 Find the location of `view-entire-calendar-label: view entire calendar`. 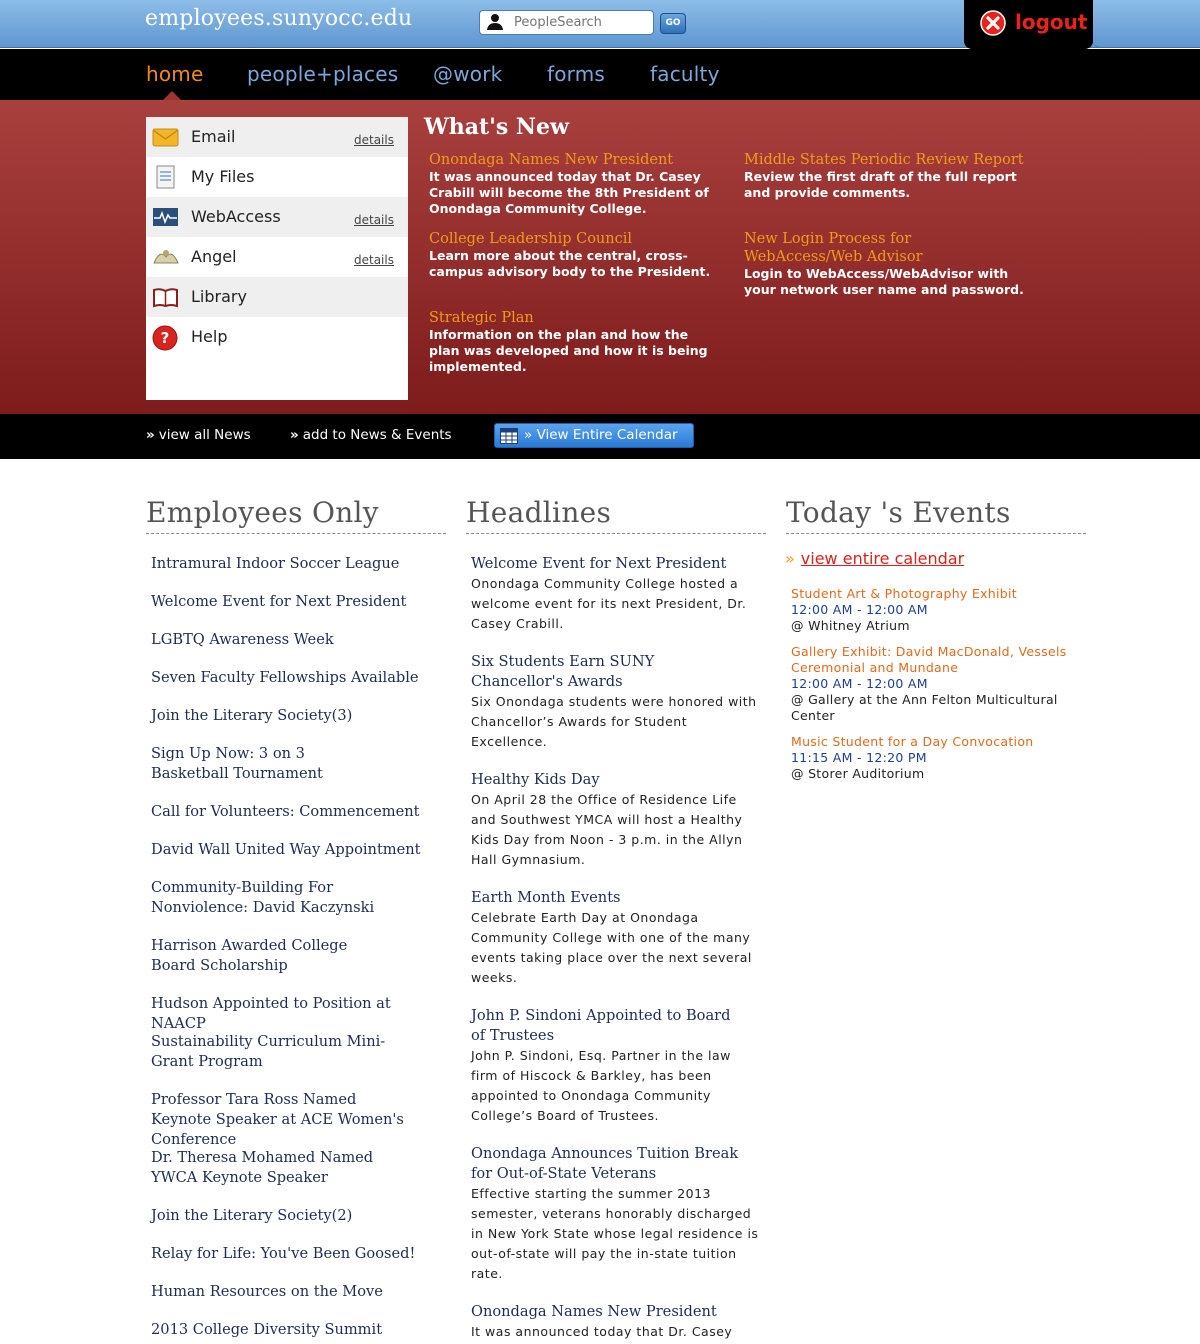

view-entire-calendar-label: view entire calendar is located at coordinates (882, 558).